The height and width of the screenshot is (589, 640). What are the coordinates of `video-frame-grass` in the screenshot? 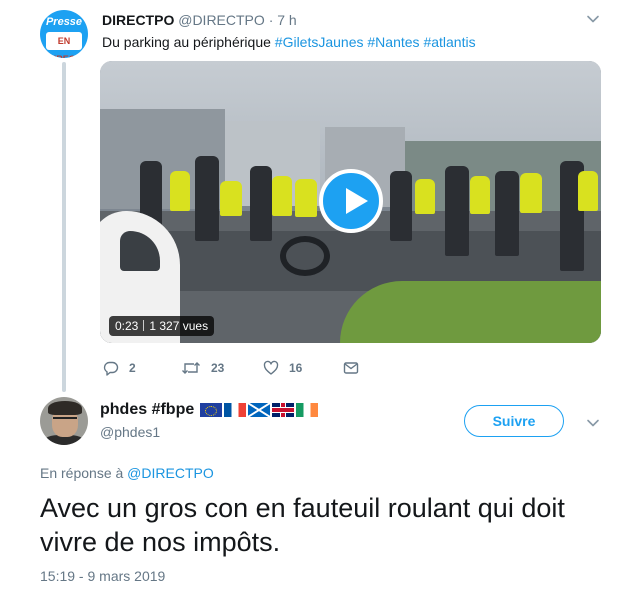 It's located at (470, 312).